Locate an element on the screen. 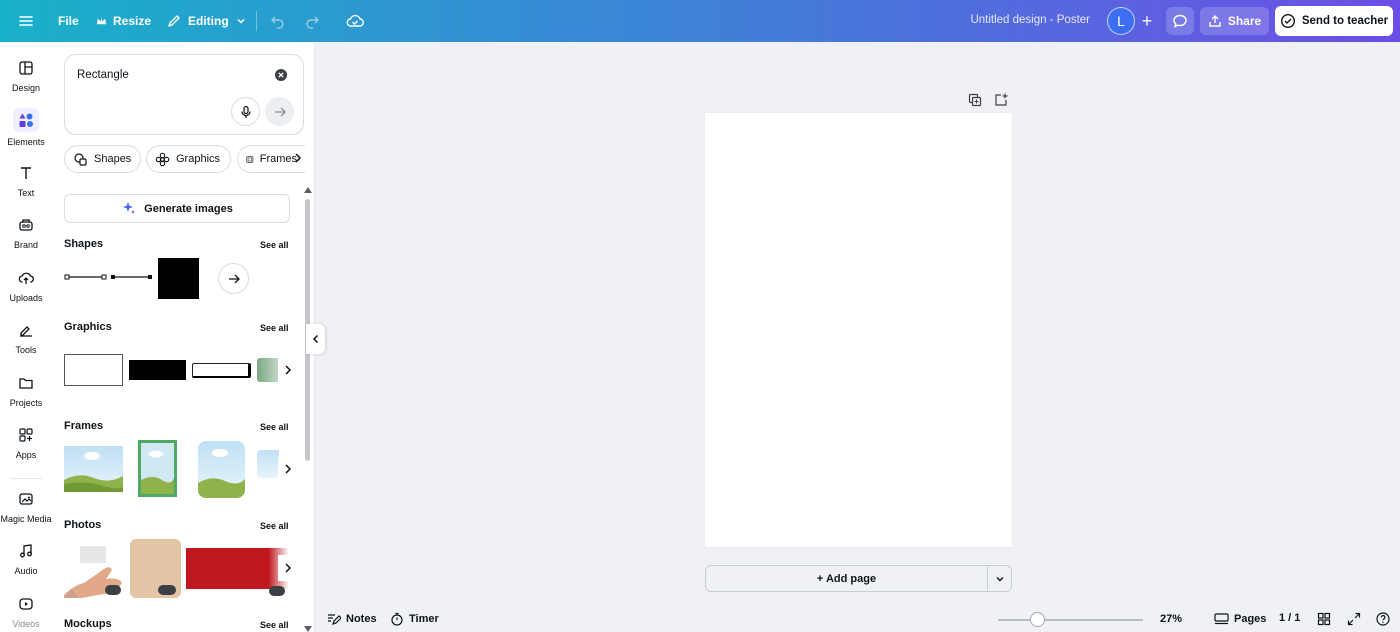 The image size is (1400, 632). menu-button is located at coordinates (26, 21).